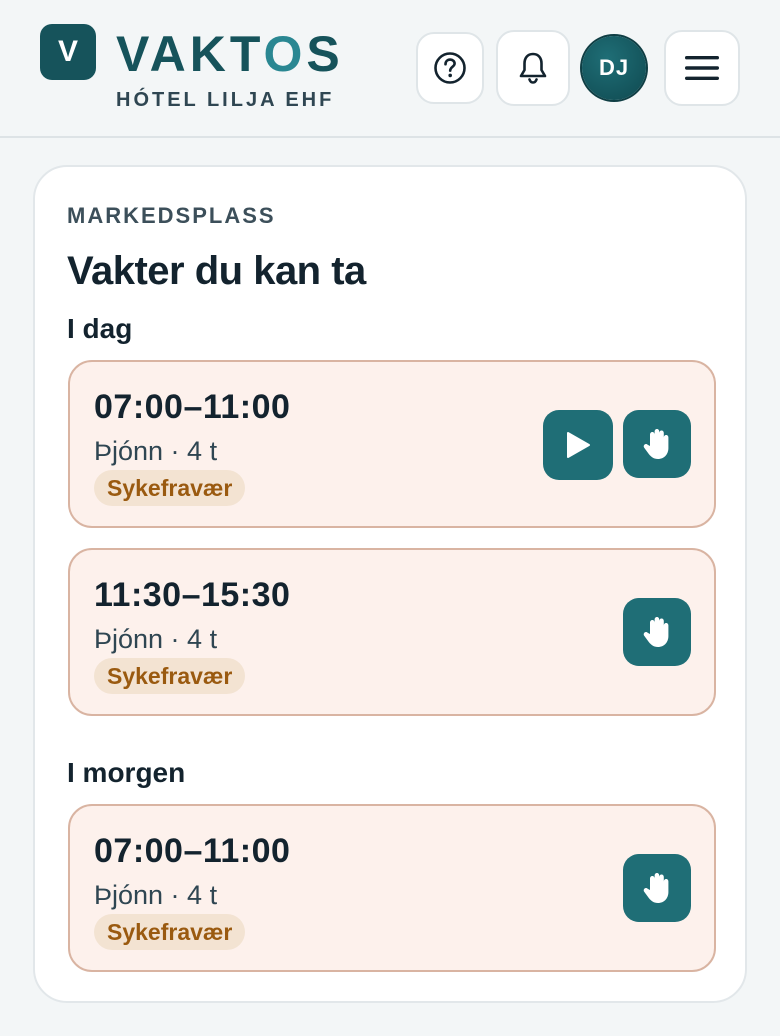 The height and width of the screenshot is (1036, 780). I want to click on app-header: V VAKTOS HÓTEL LILJA EHF DJ, so click(390, 69).